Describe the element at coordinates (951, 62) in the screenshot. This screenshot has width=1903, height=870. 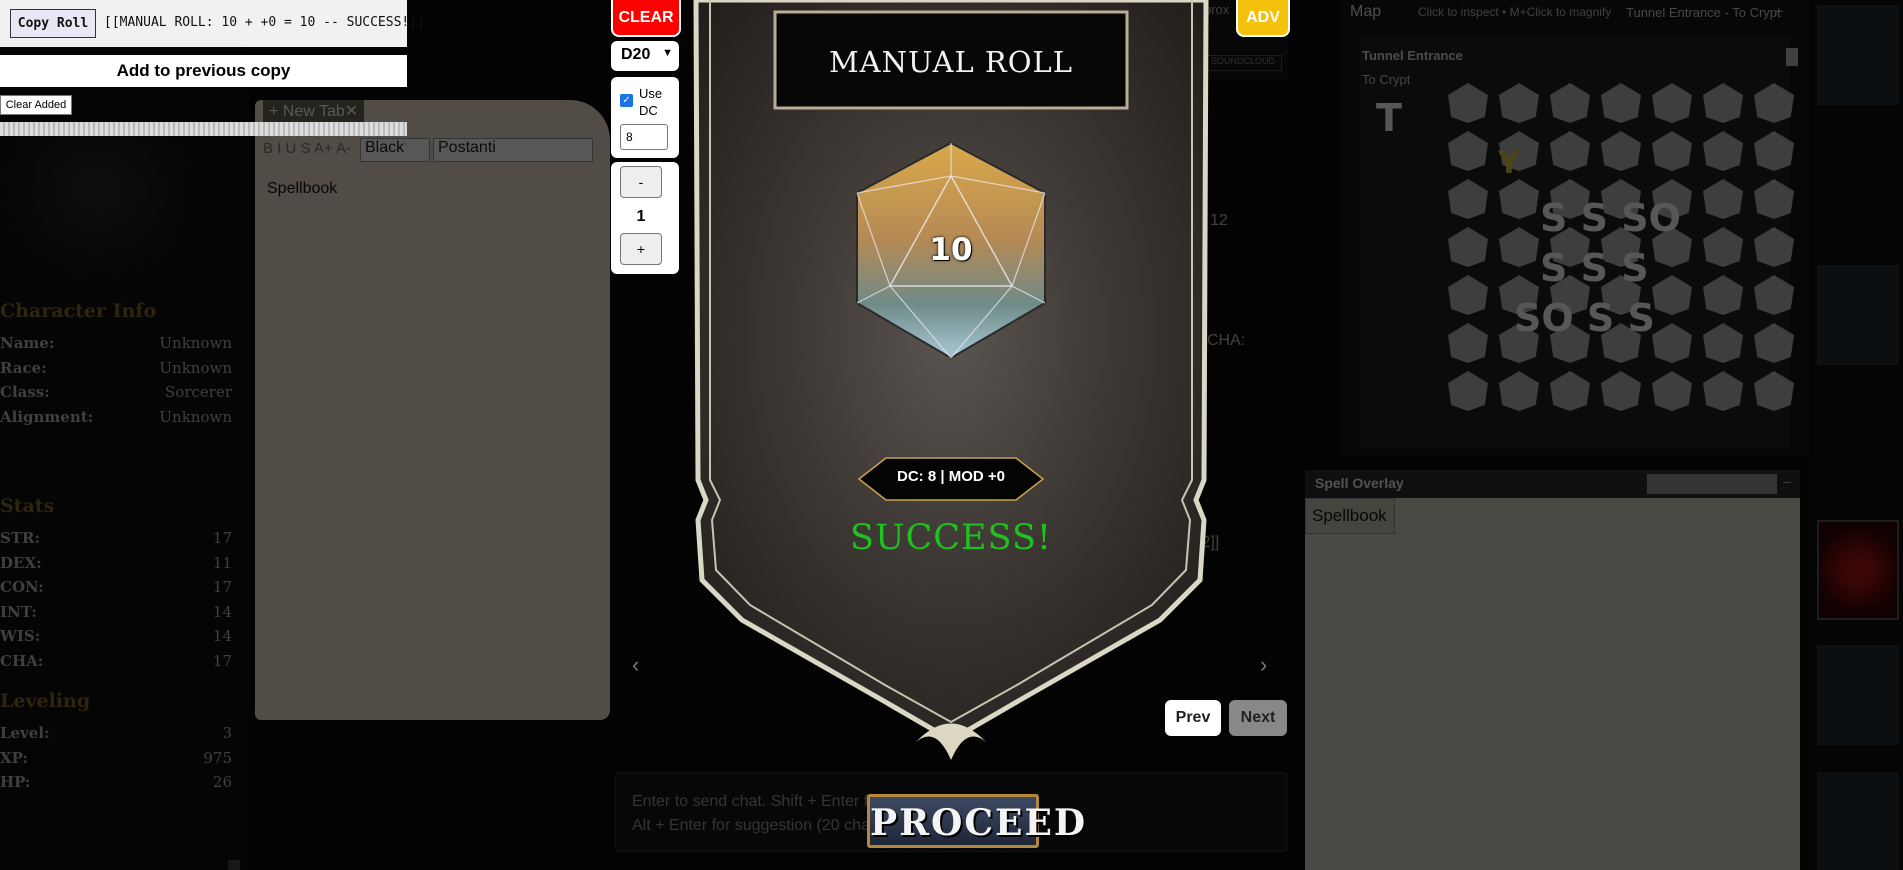
I see `roll-title: MANUAL ROLL` at that location.